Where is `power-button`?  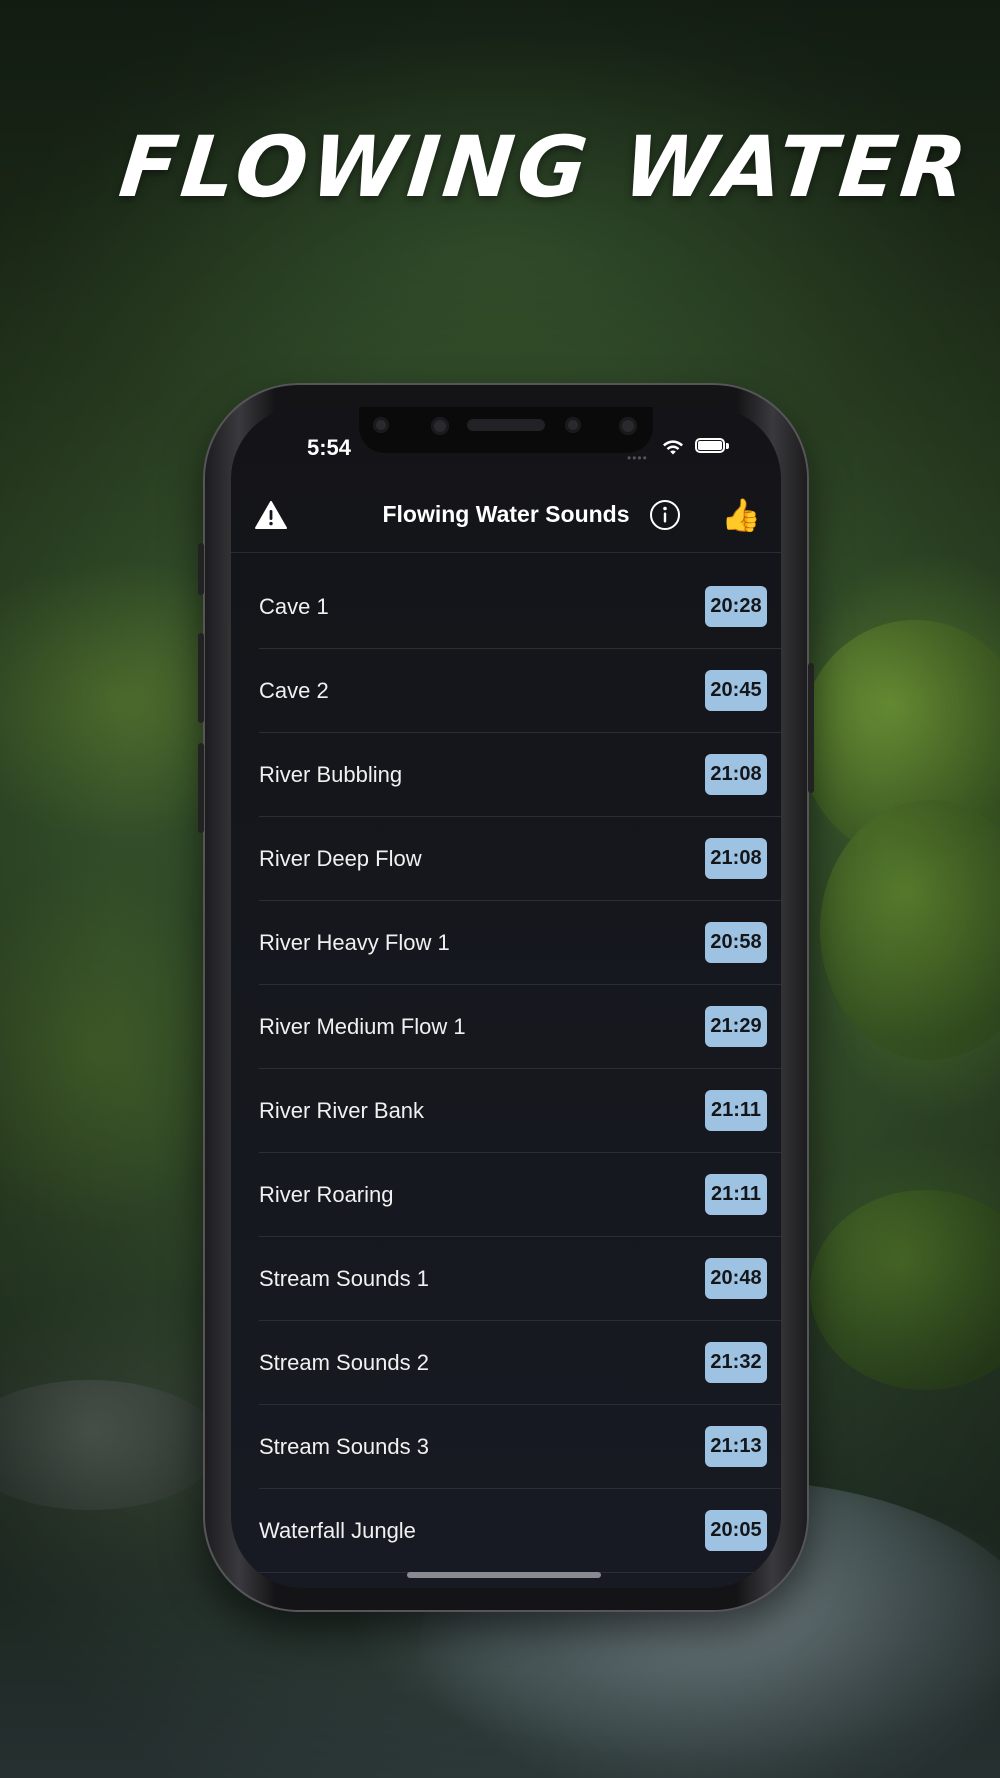
power-button is located at coordinates (811, 728).